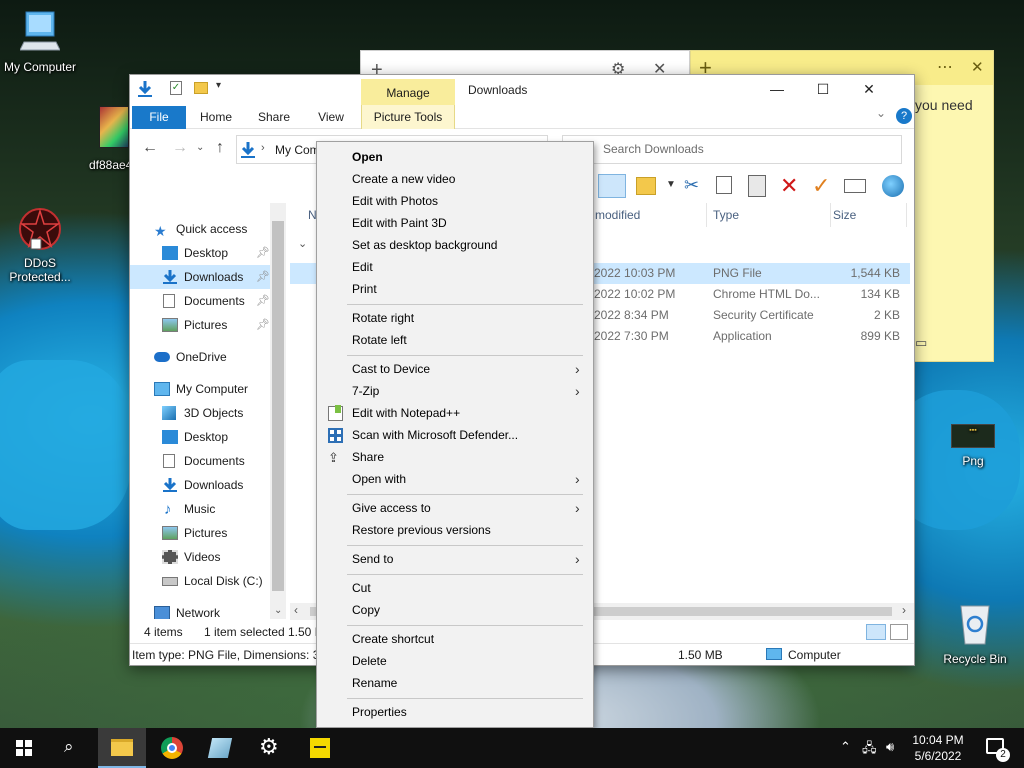 The height and width of the screenshot is (768, 1024). I want to click on nav-qa-downloads: Downloads 📌︎, so click(200, 277).